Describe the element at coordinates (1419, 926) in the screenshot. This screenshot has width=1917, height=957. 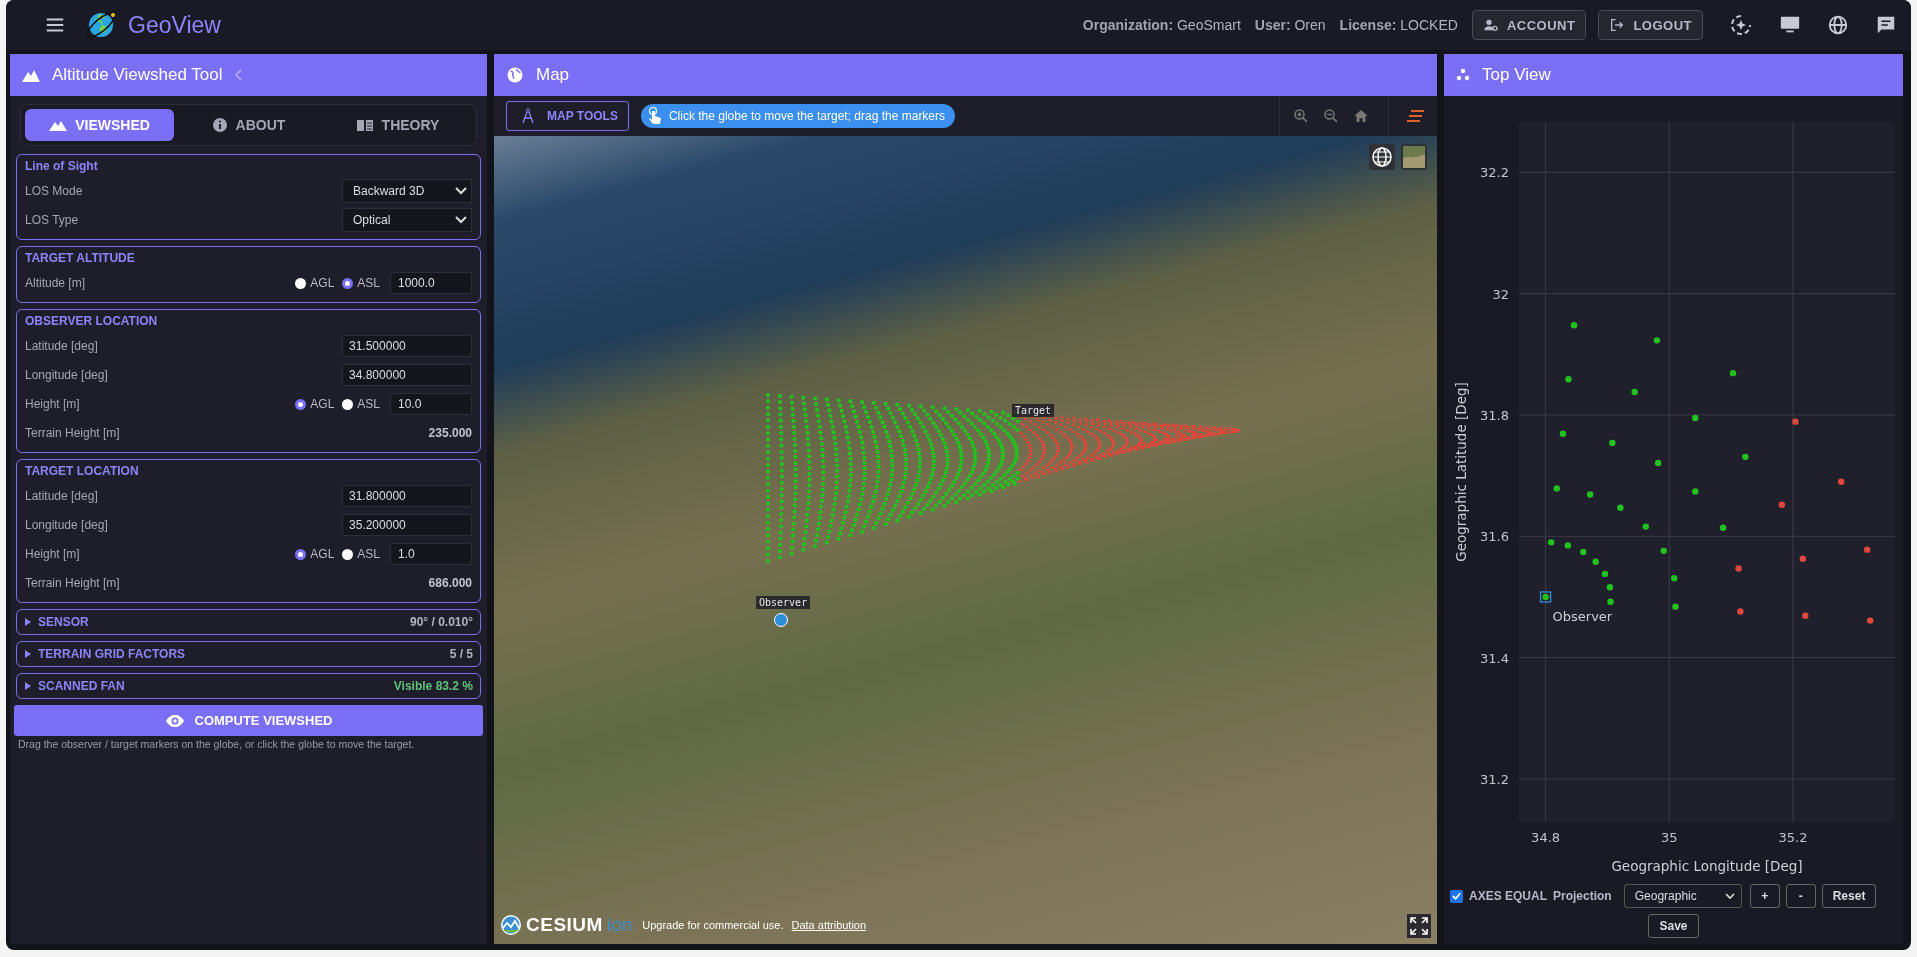
I see `fullscreen-icon` at that location.